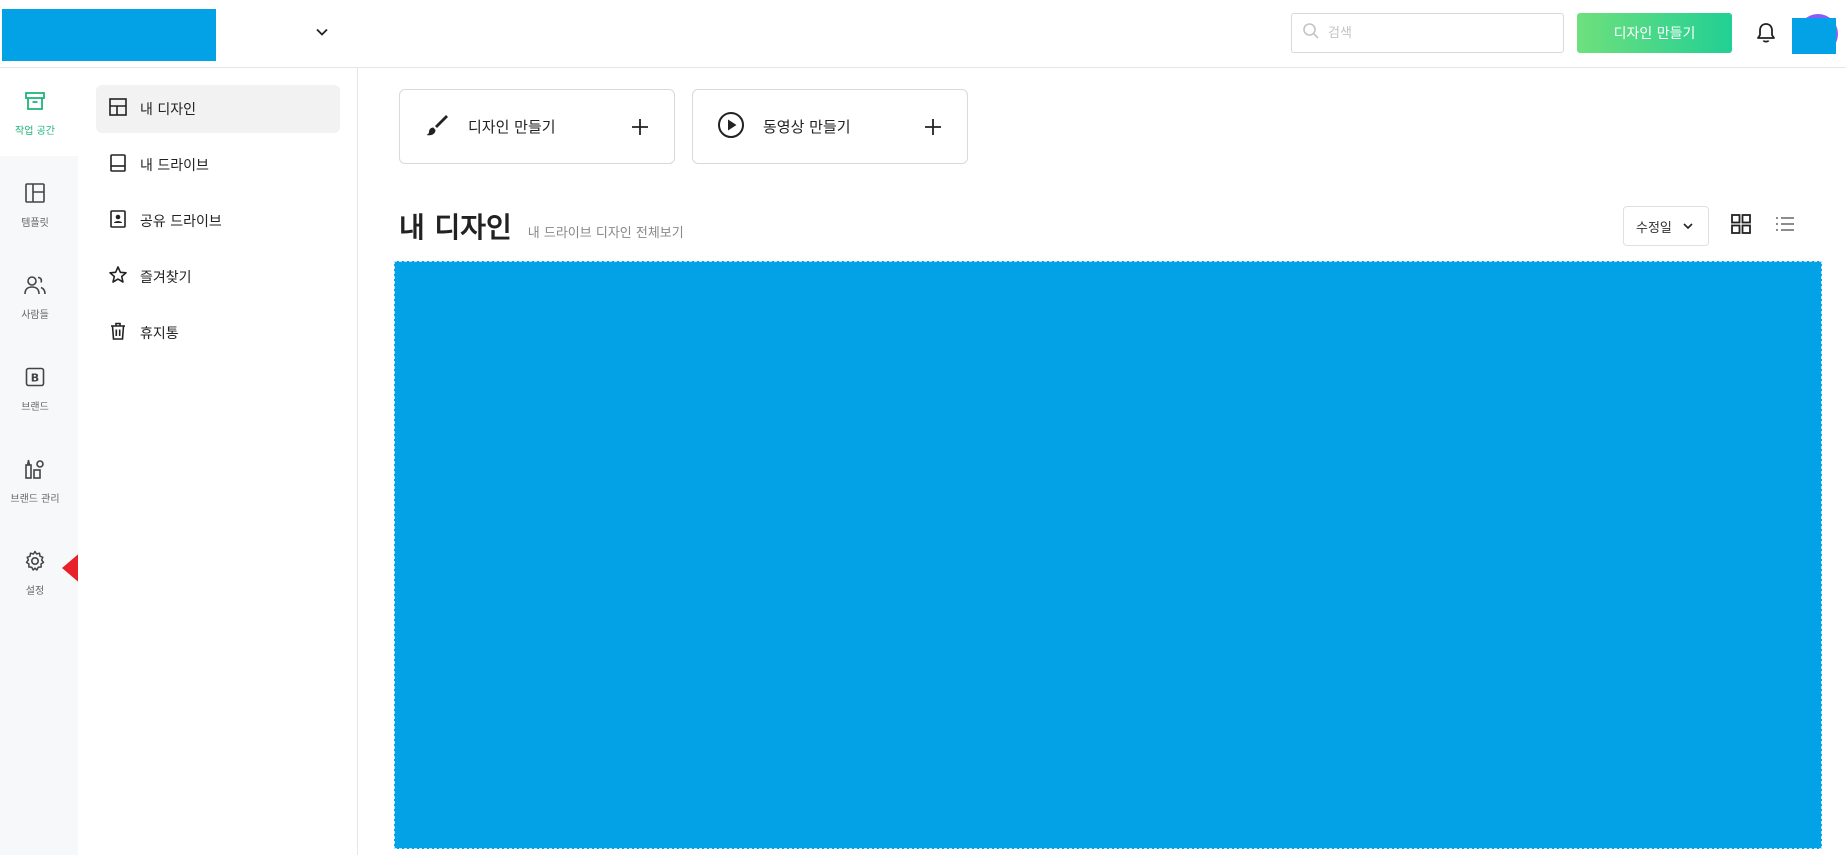 This screenshot has height=855, width=1846. What do you see at coordinates (1815, 34) in the screenshot?
I see `avatar` at bounding box center [1815, 34].